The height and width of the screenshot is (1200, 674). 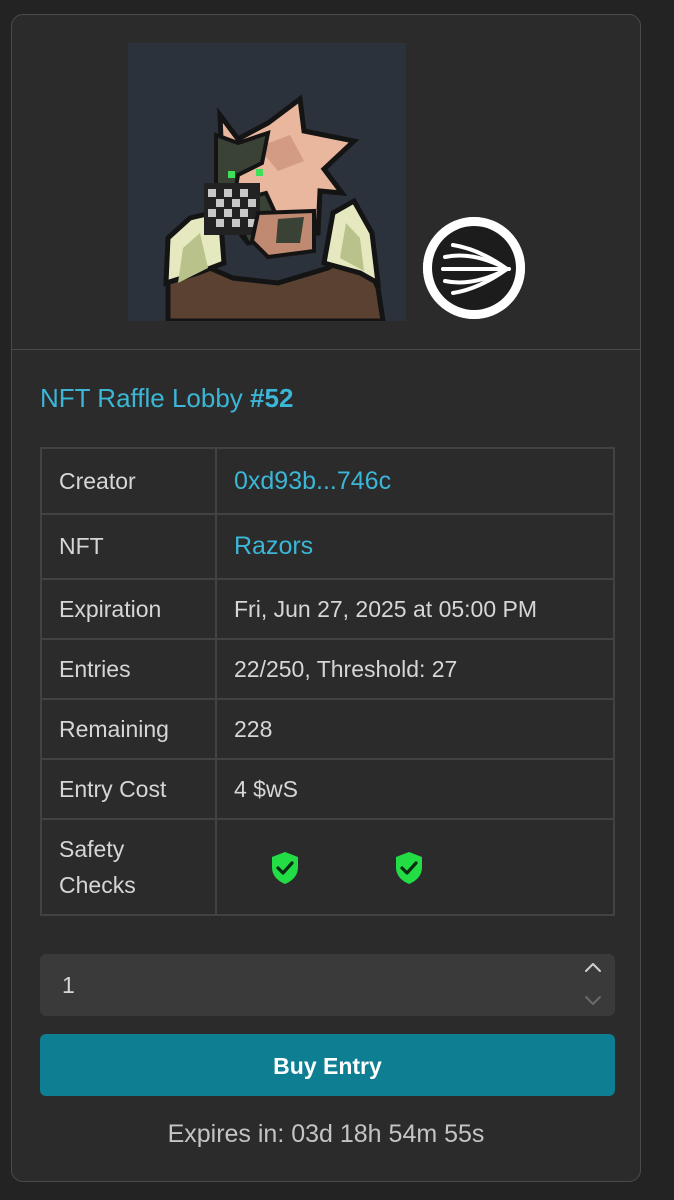 I want to click on chain-logo-icon, so click(x=474, y=268).